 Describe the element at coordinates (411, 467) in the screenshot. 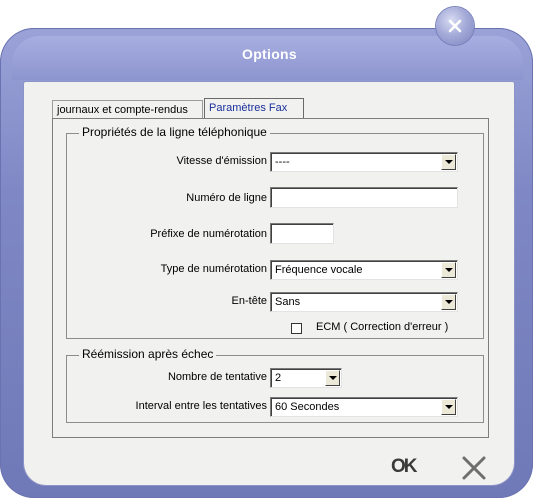

I see `ok-button: OK` at that location.